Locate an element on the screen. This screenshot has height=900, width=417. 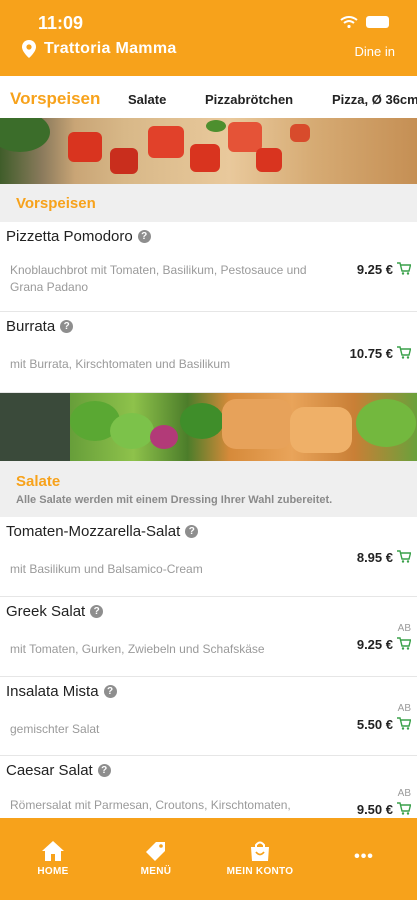
app-header: 11:09 Trattoria Mamma Dine in is located at coordinates (208, 38).